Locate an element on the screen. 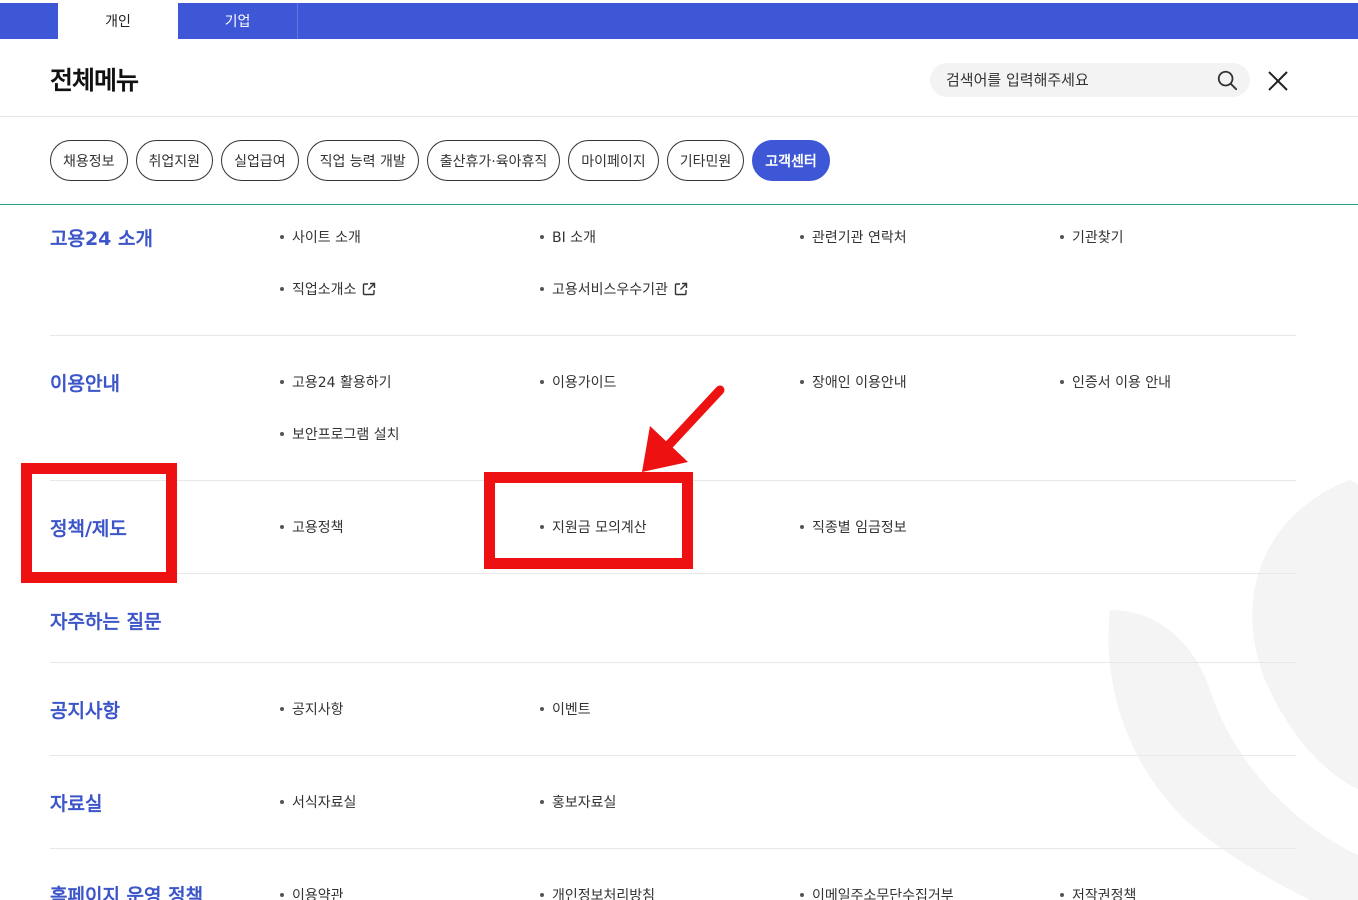 The height and width of the screenshot is (900, 1358). menu-item-email-refusal: 이메일주소무단수집거부 is located at coordinates (877, 892).